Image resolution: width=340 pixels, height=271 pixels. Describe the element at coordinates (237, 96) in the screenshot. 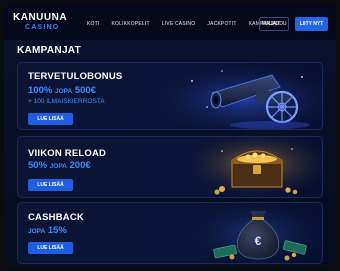

I see `cannon-illustration` at that location.